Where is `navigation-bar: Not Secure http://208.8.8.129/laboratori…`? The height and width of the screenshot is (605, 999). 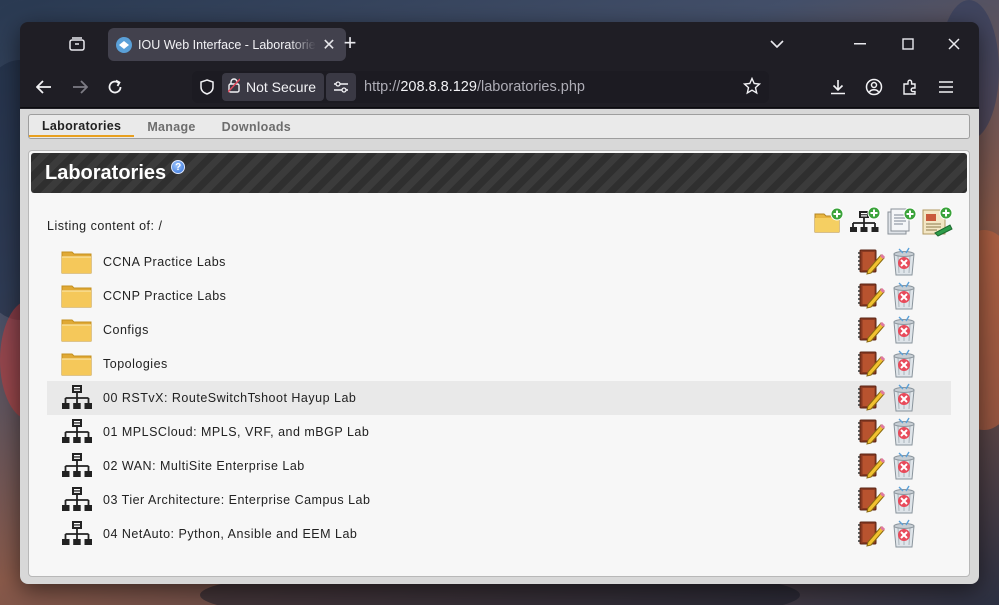
navigation-bar: Not Secure http://208.8.8.129/laboratori… is located at coordinates (499, 87).